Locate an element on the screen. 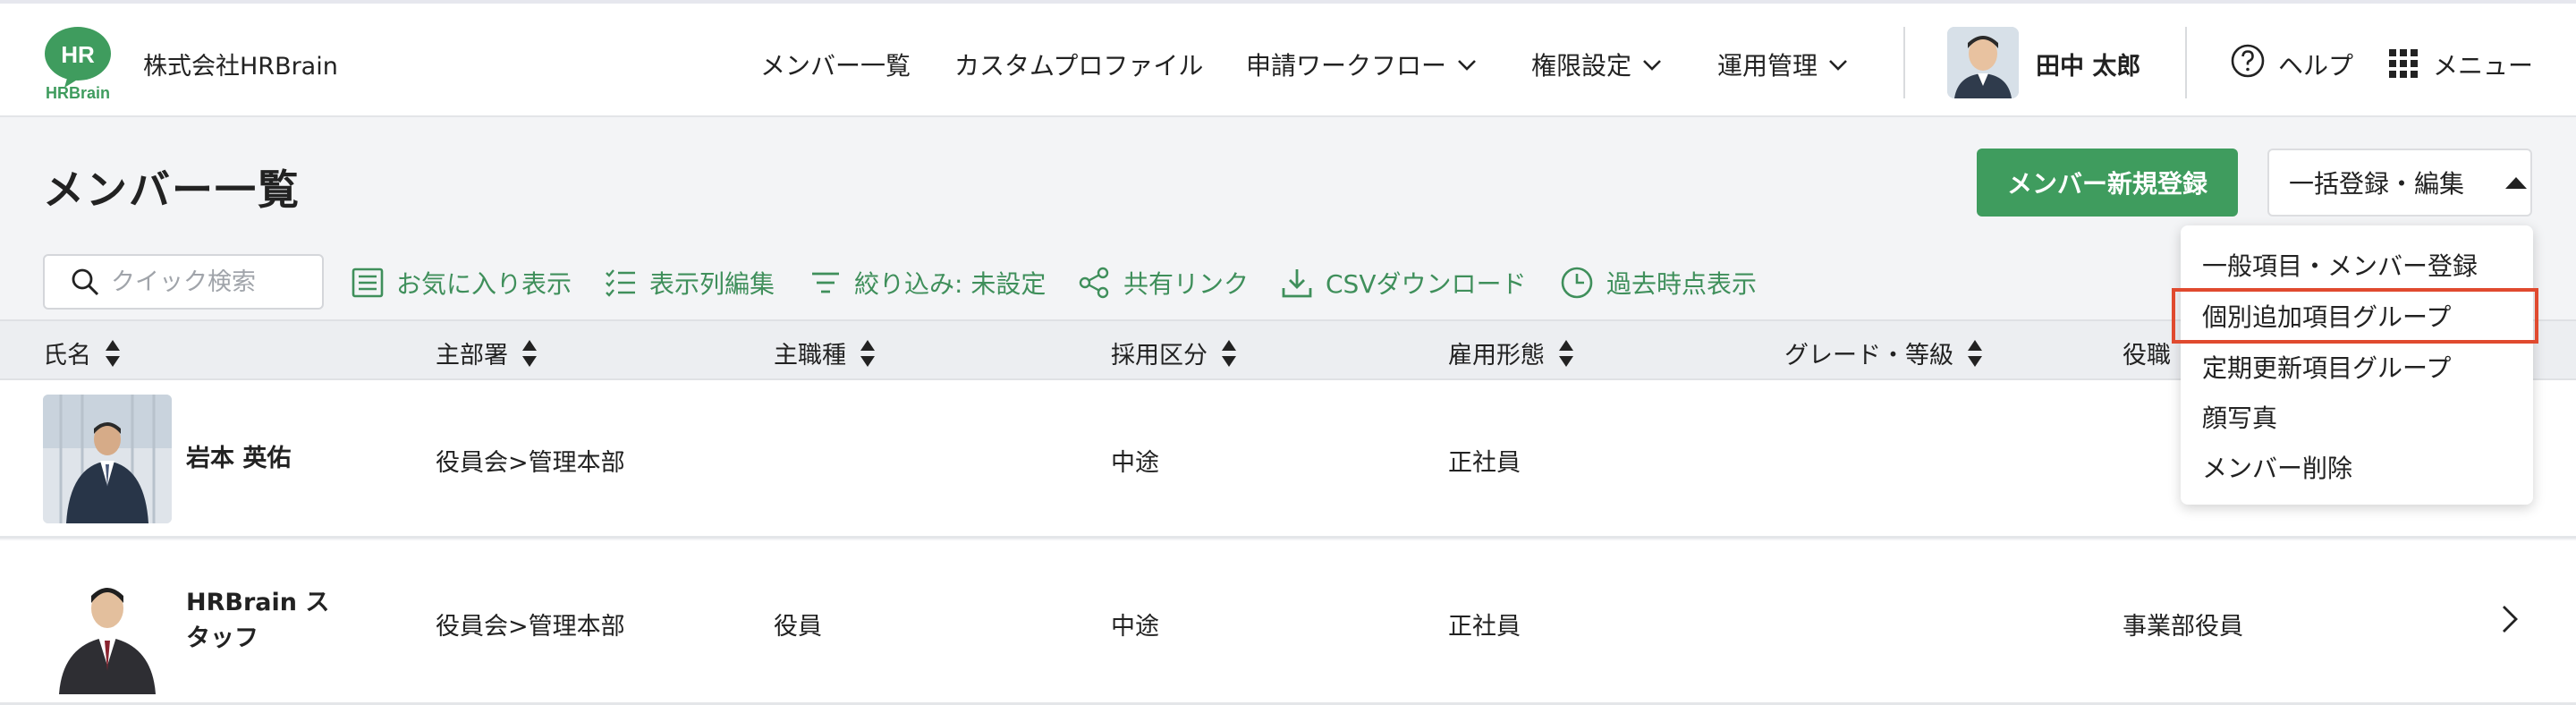  help-label: ヘルプ is located at coordinates (2315, 65).